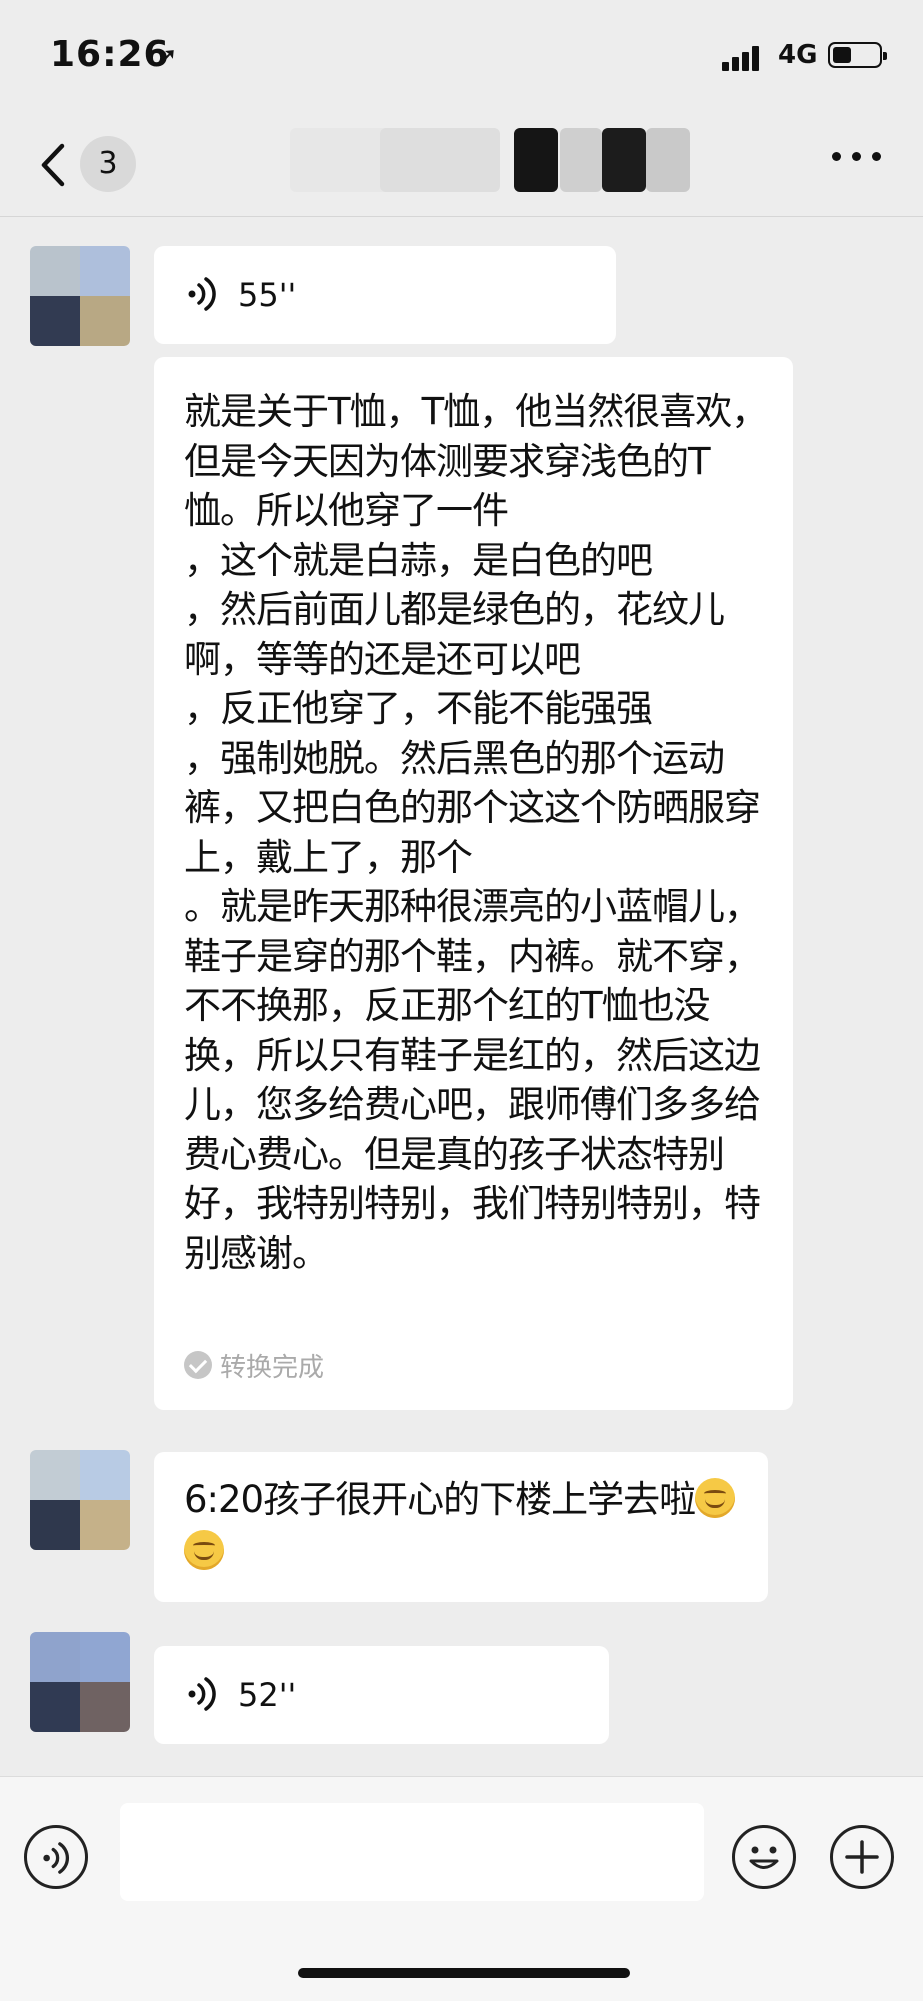  I want to click on voice-message-bubble: 52'', so click(381, 1695).